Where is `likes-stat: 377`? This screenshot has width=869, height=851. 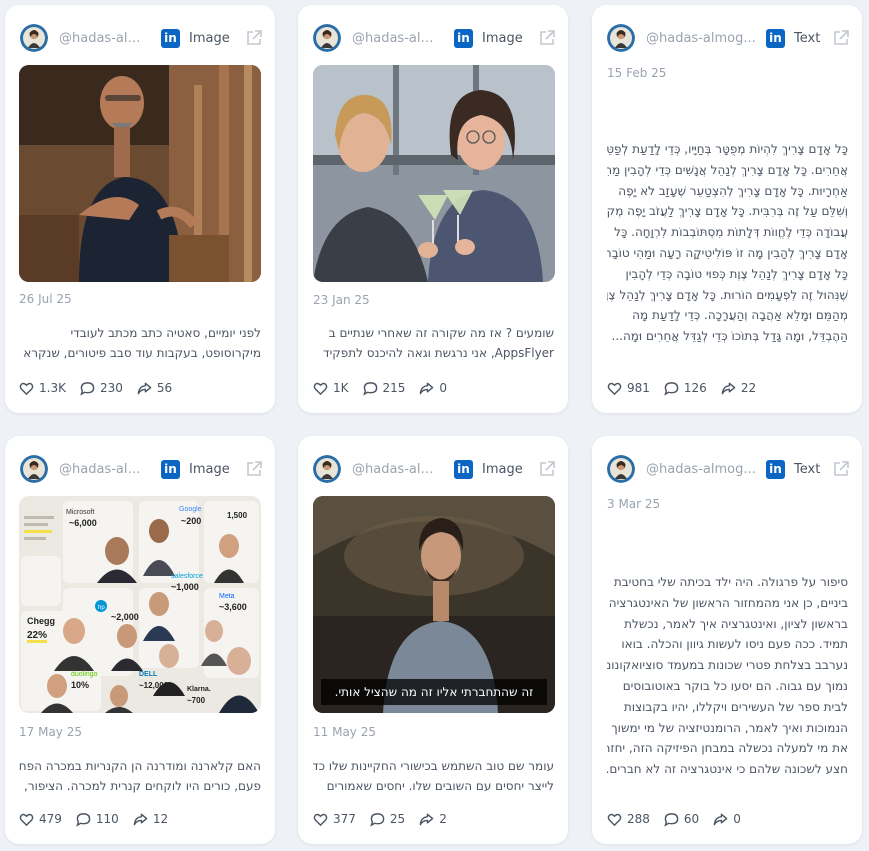
likes-stat: 377 is located at coordinates (334, 819).